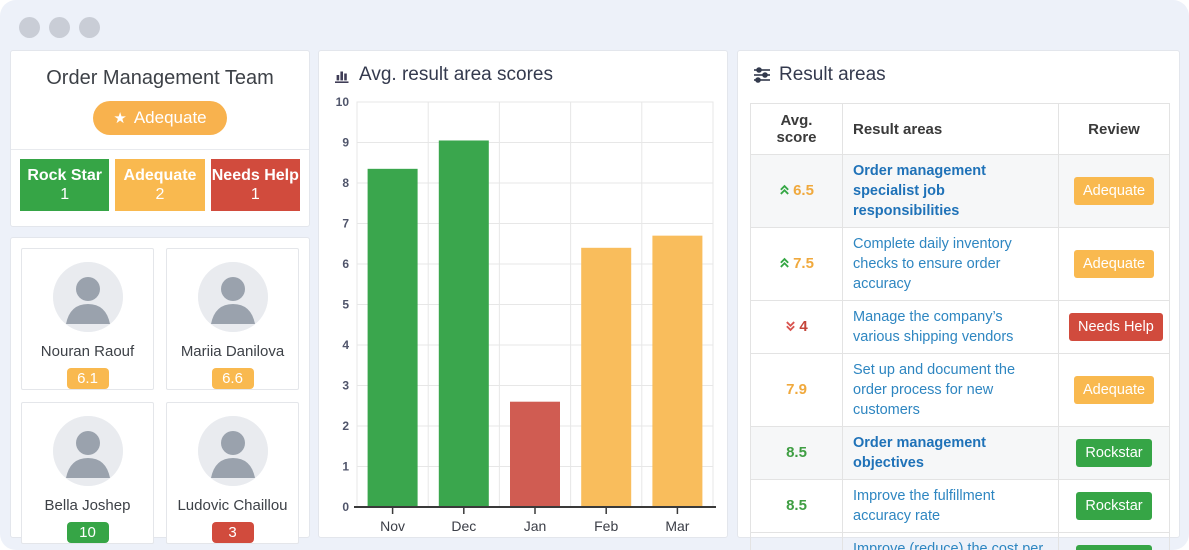 This screenshot has width=1189, height=550. Describe the element at coordinates (232, 378) in the screenshot. I see `member-score-badge: 6.6` at that location.